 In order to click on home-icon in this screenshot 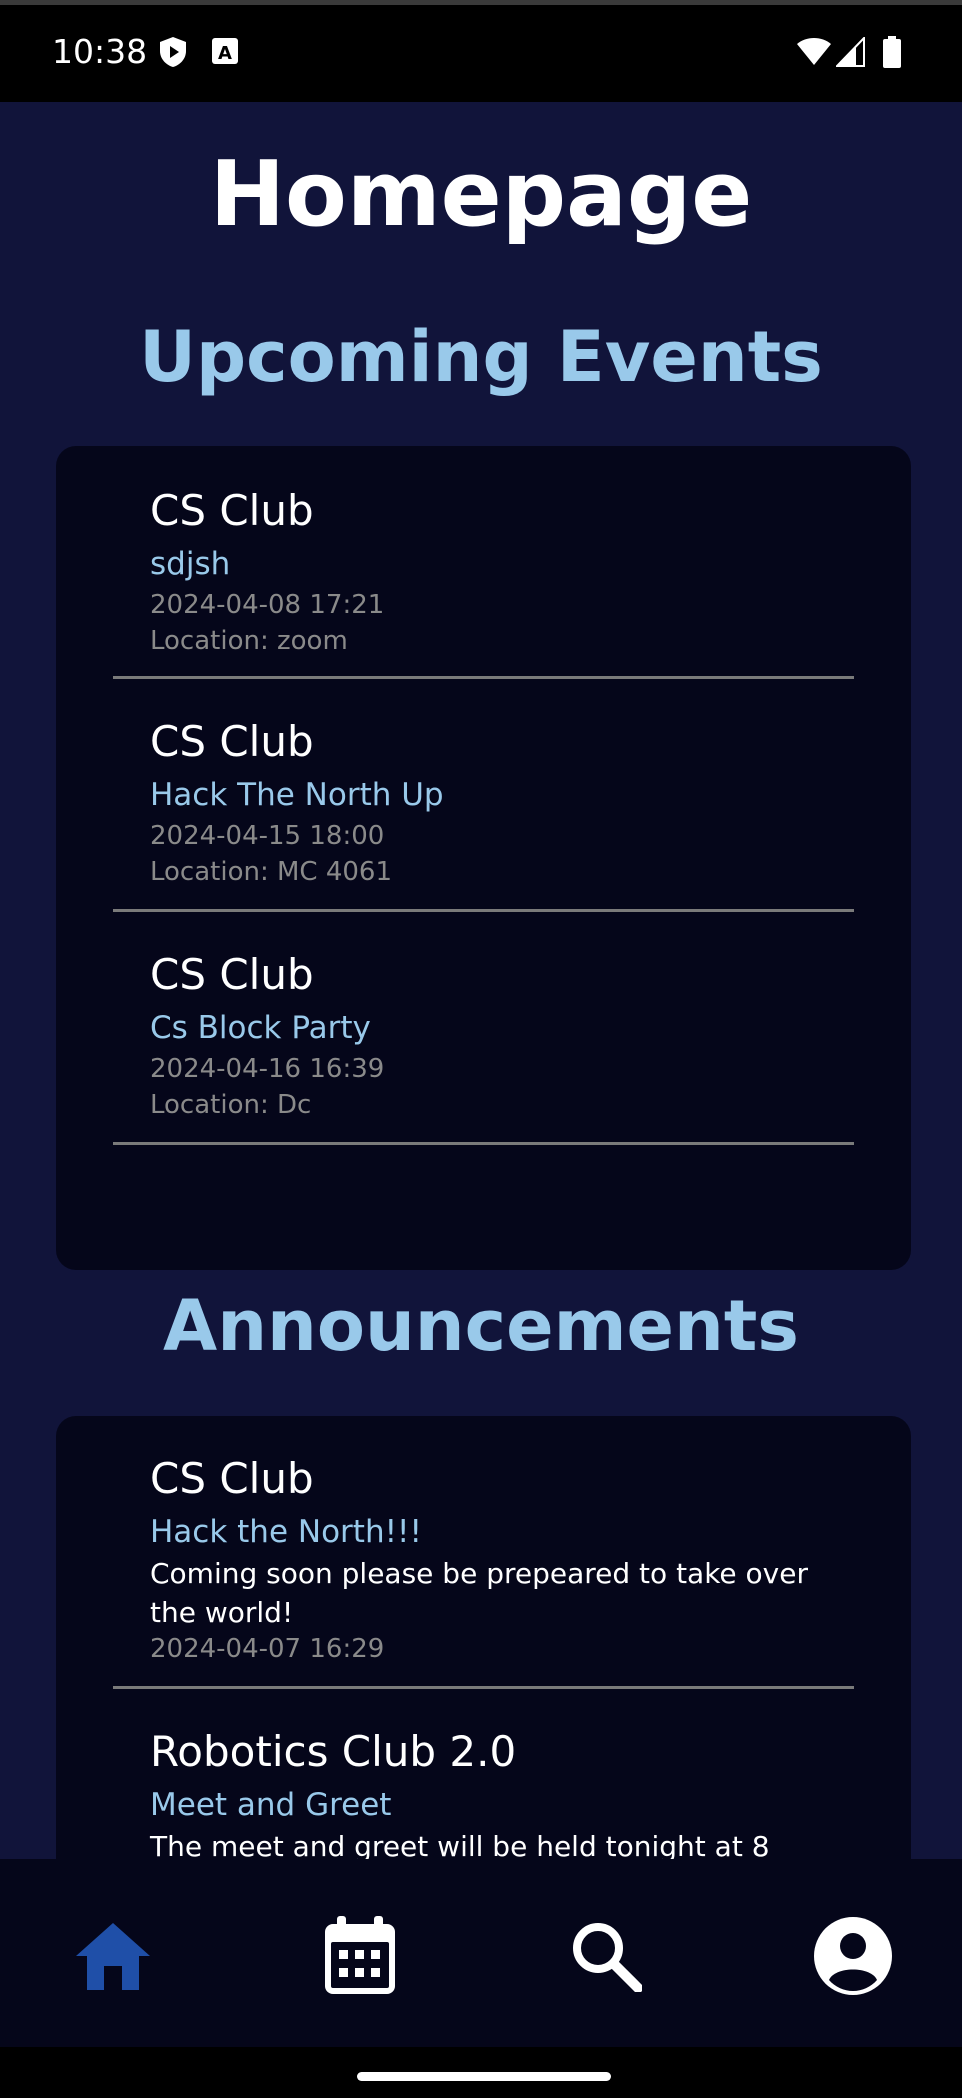, I will do `click(113, 1956)`.